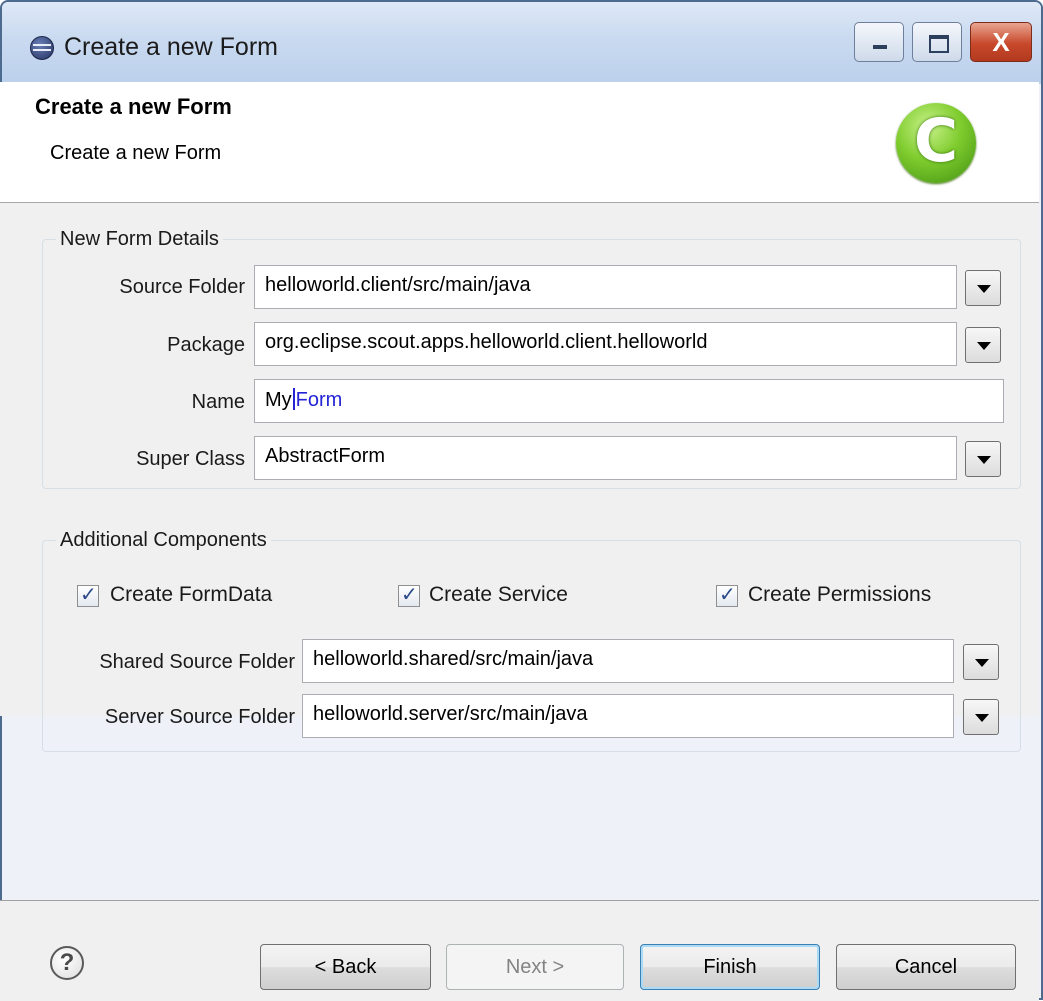 The height and width of the screenshot is (1001, 1043). Describe the element at coordinates (605, 458) in the screenshot. I see `super-class-field: AbstractForm` at that location.